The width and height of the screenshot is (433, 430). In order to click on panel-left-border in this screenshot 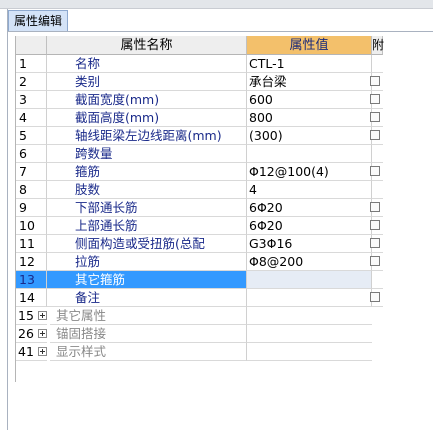, I will do `click(7, 219)`.